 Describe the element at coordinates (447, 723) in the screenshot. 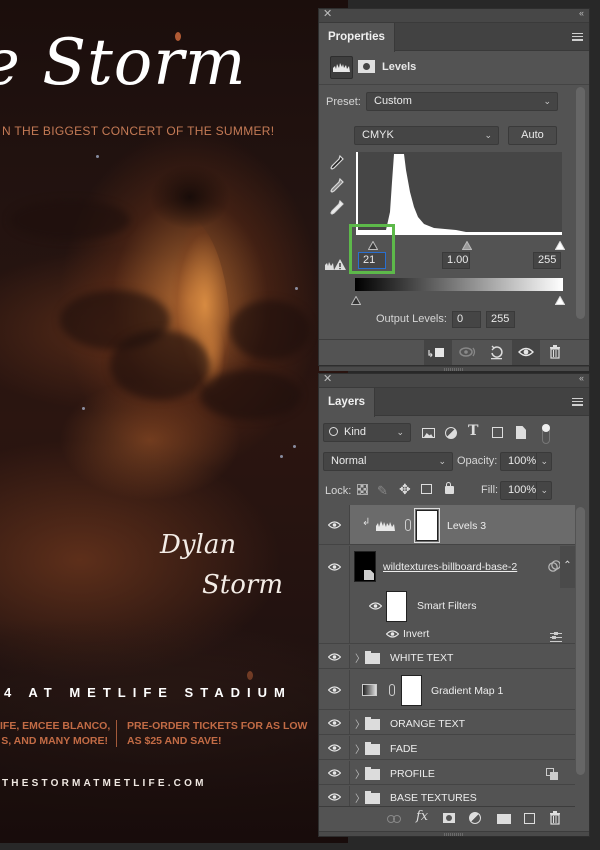

I see `layer-row-orange-text: 〉 ORANGE TEXT` at that location.